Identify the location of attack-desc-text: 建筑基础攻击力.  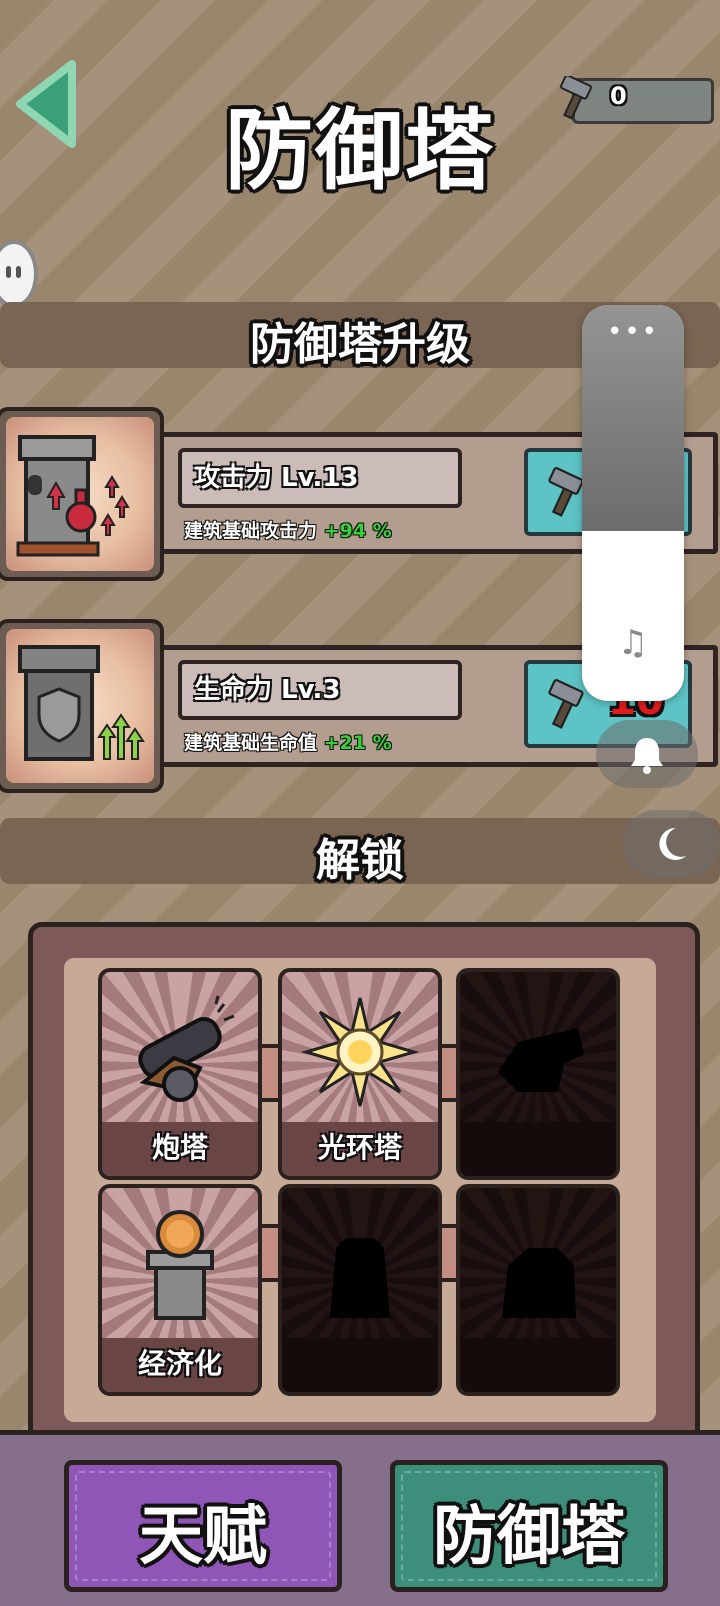
(251, 531).